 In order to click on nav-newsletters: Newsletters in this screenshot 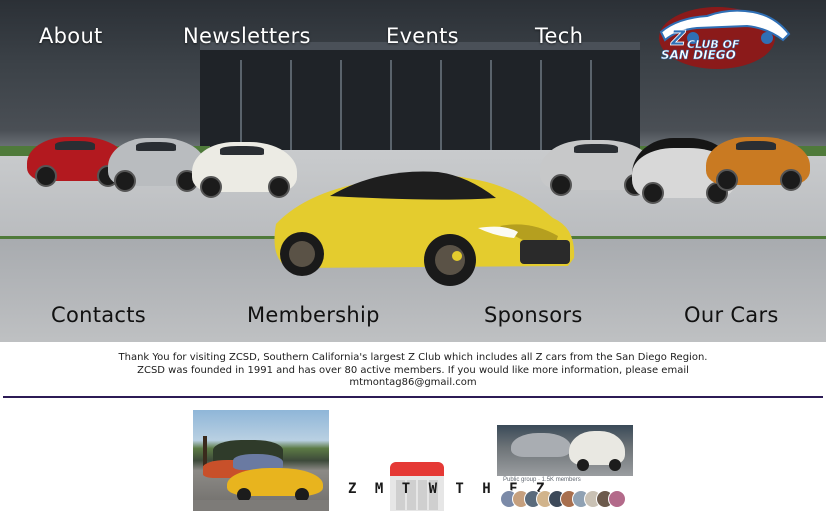, I will do `click(247, 36)`.